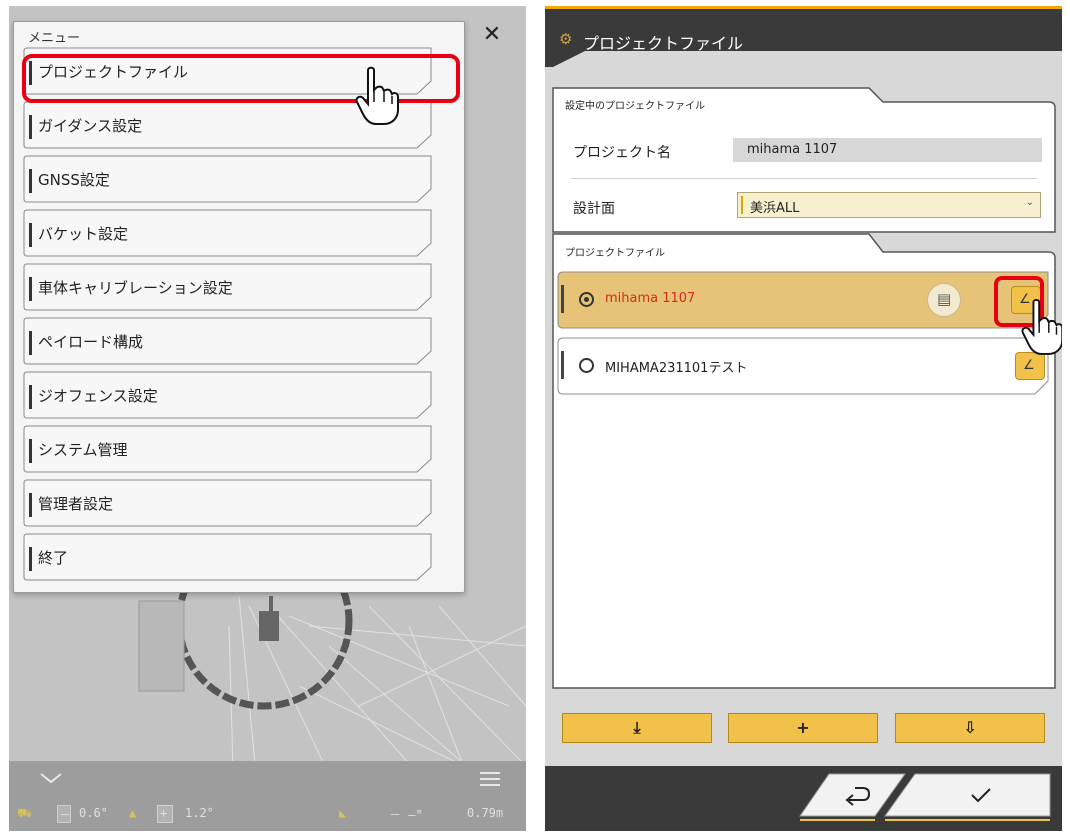 Image resolution: width=1070 pixels, height=837 pixels. Describe the element at coordinates (228, 395) in the screenshot. I see `menu-item: ジオフェンス設定` at that location.